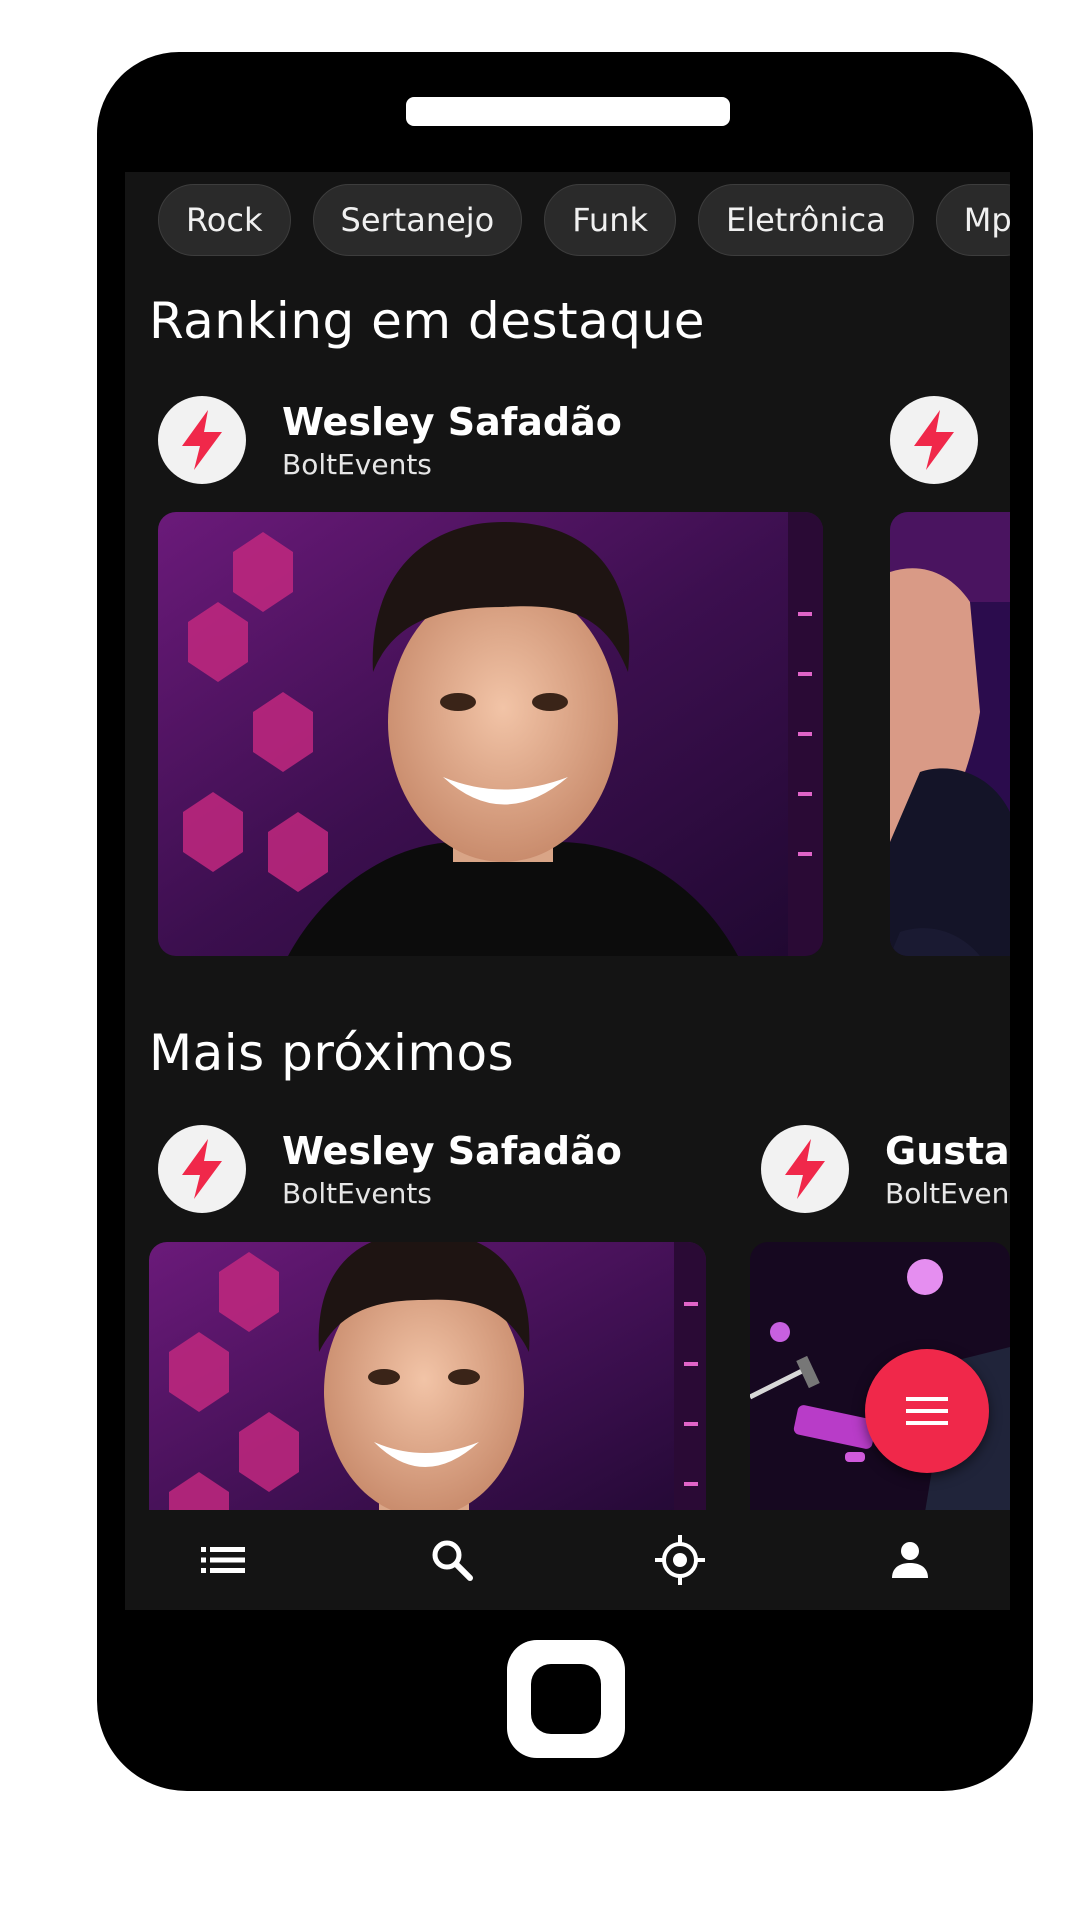 The width and height of the screenshot is (1080, 1920). Describe the element at coordinates (332, 1053) in the screenshot. I see `section-title-nearby: Mais próximos` at that location.